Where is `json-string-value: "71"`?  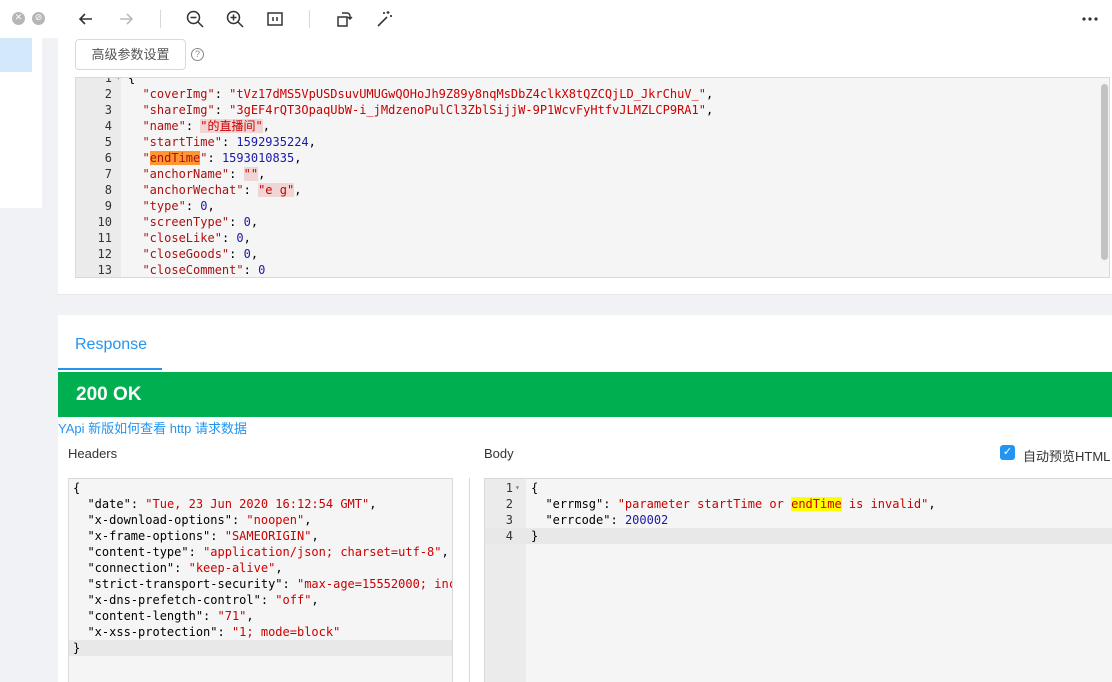
json-string-value: "71" is located at coordinates (232, 616).